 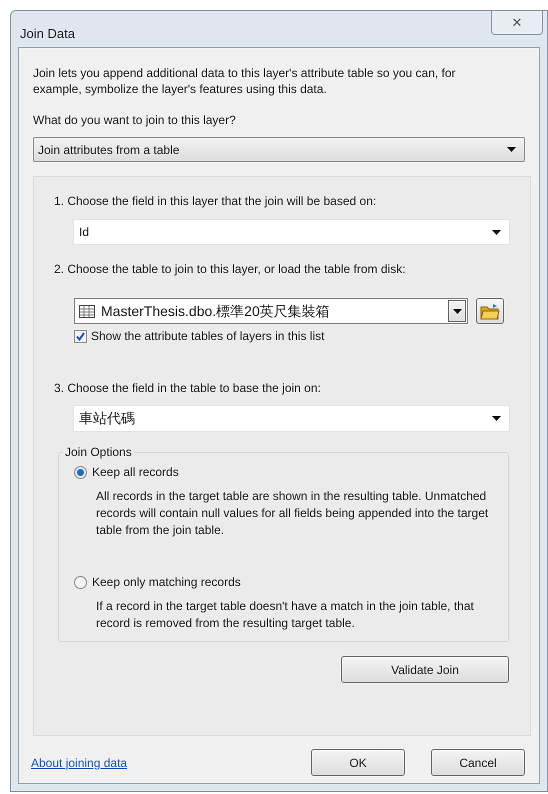 I want to click on checkbox-label: Show the attribute tables of layers in this list, so click(x=207, y=336).